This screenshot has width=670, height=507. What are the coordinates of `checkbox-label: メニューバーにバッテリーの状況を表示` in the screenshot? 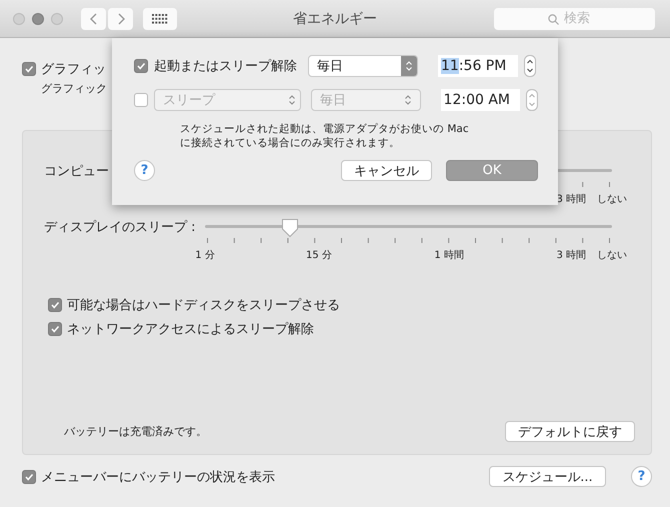 It's located at (158, 477).